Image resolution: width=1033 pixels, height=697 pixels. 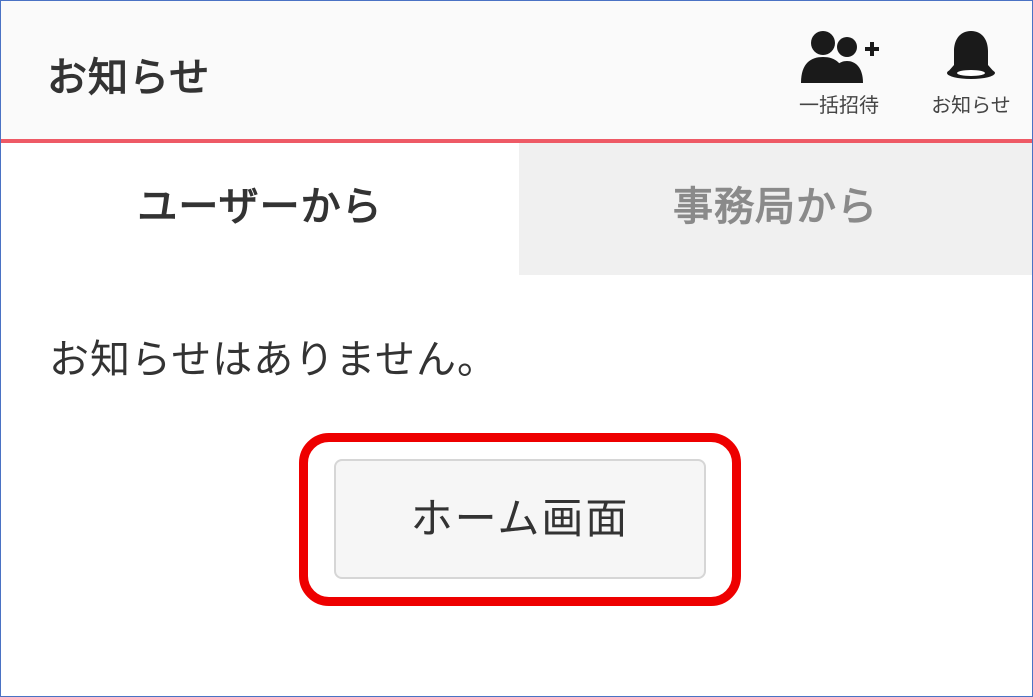 I want to click on notifications-label: お知らせ, so click(x=971, y=105).